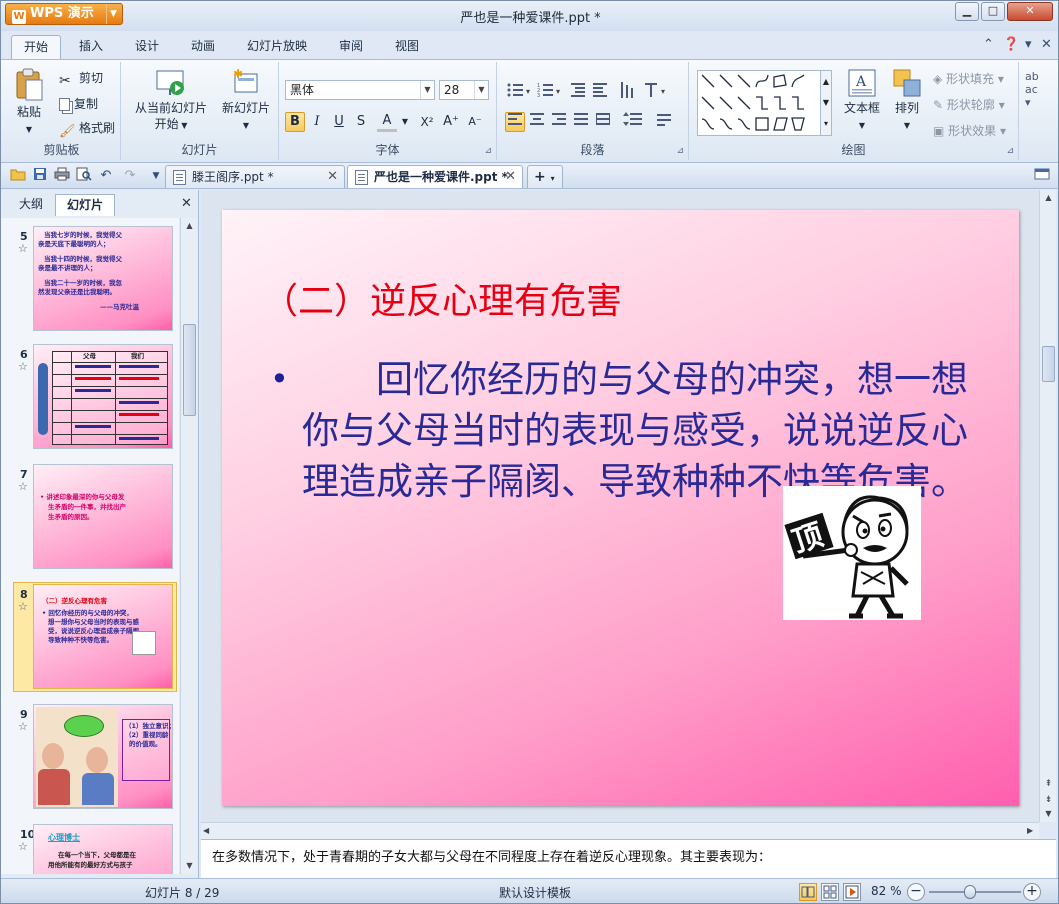 This screenshot has height=904, width=1059. Describe the element at coordinates (1032, 89) in the screenshot. I see `more-ribbon-icon: ab ac ▾` at that location.